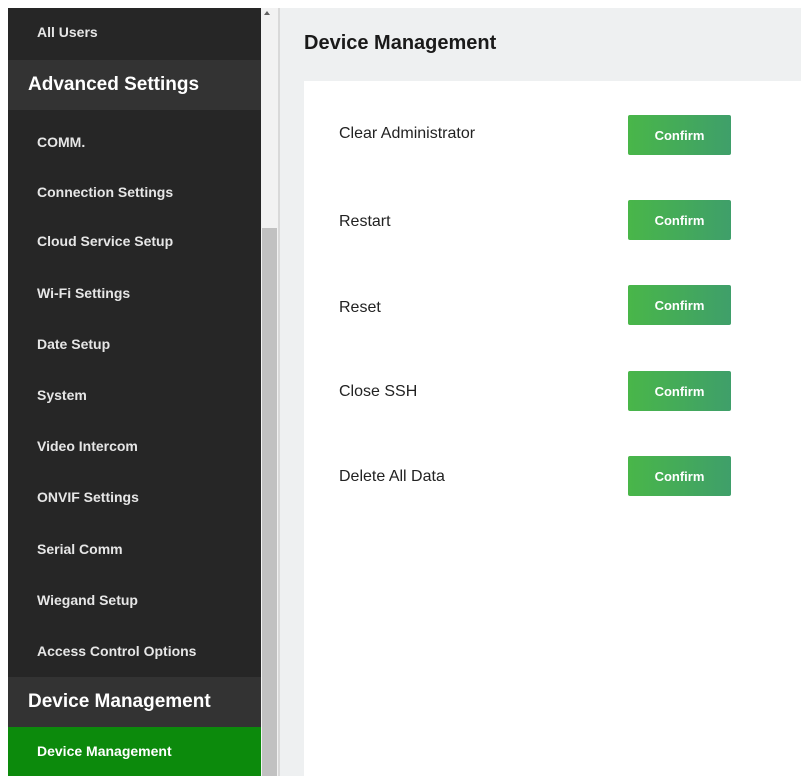  I want to click on delete-all-data-label: Delete All Data, so click(392, 476).